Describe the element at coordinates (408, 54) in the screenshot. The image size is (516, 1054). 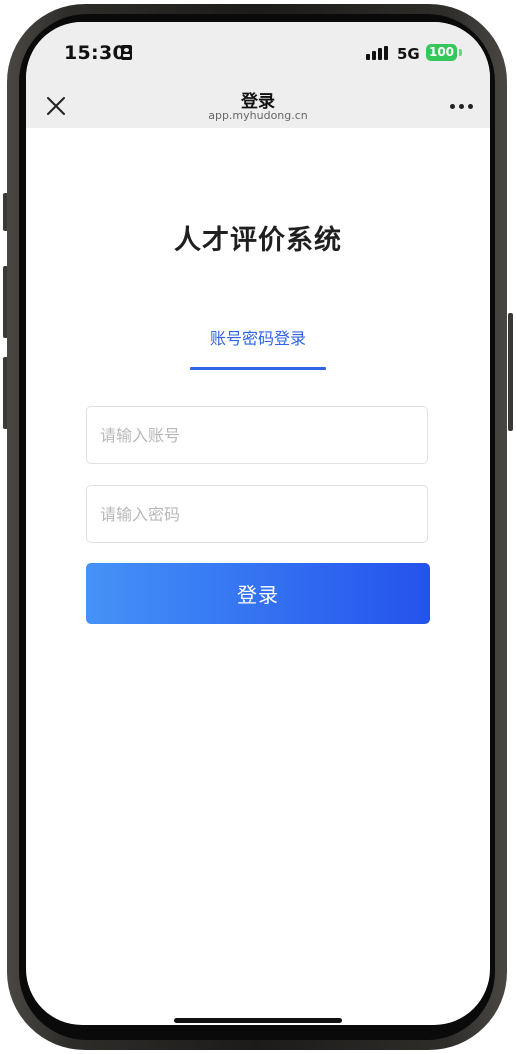
I see `network-type: 5G` at that location.